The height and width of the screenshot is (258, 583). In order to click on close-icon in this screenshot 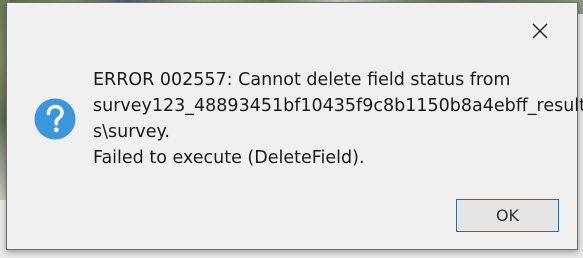, I will do `click(540, 31)`.